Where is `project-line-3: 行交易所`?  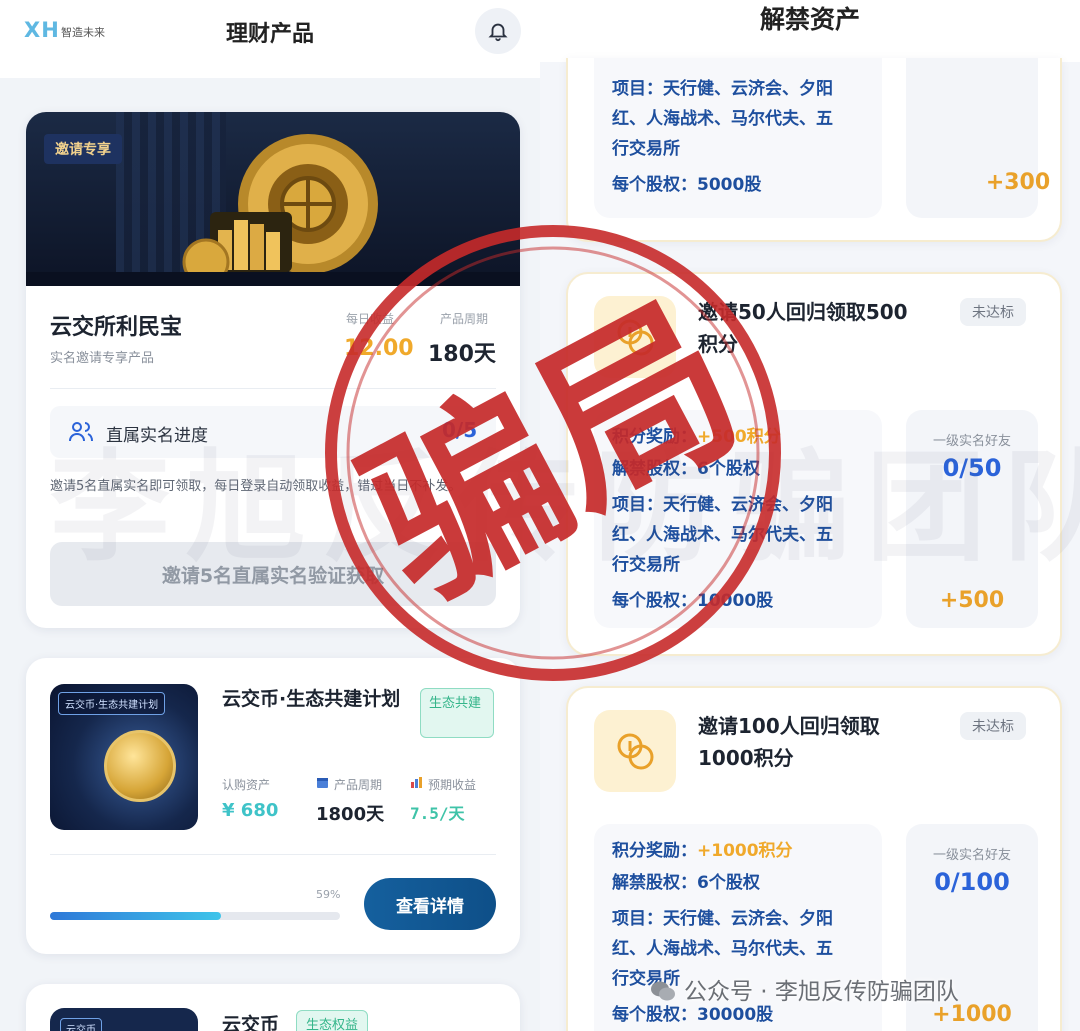
project-line-3: 行交易所 is located at coordinates (646, 149).